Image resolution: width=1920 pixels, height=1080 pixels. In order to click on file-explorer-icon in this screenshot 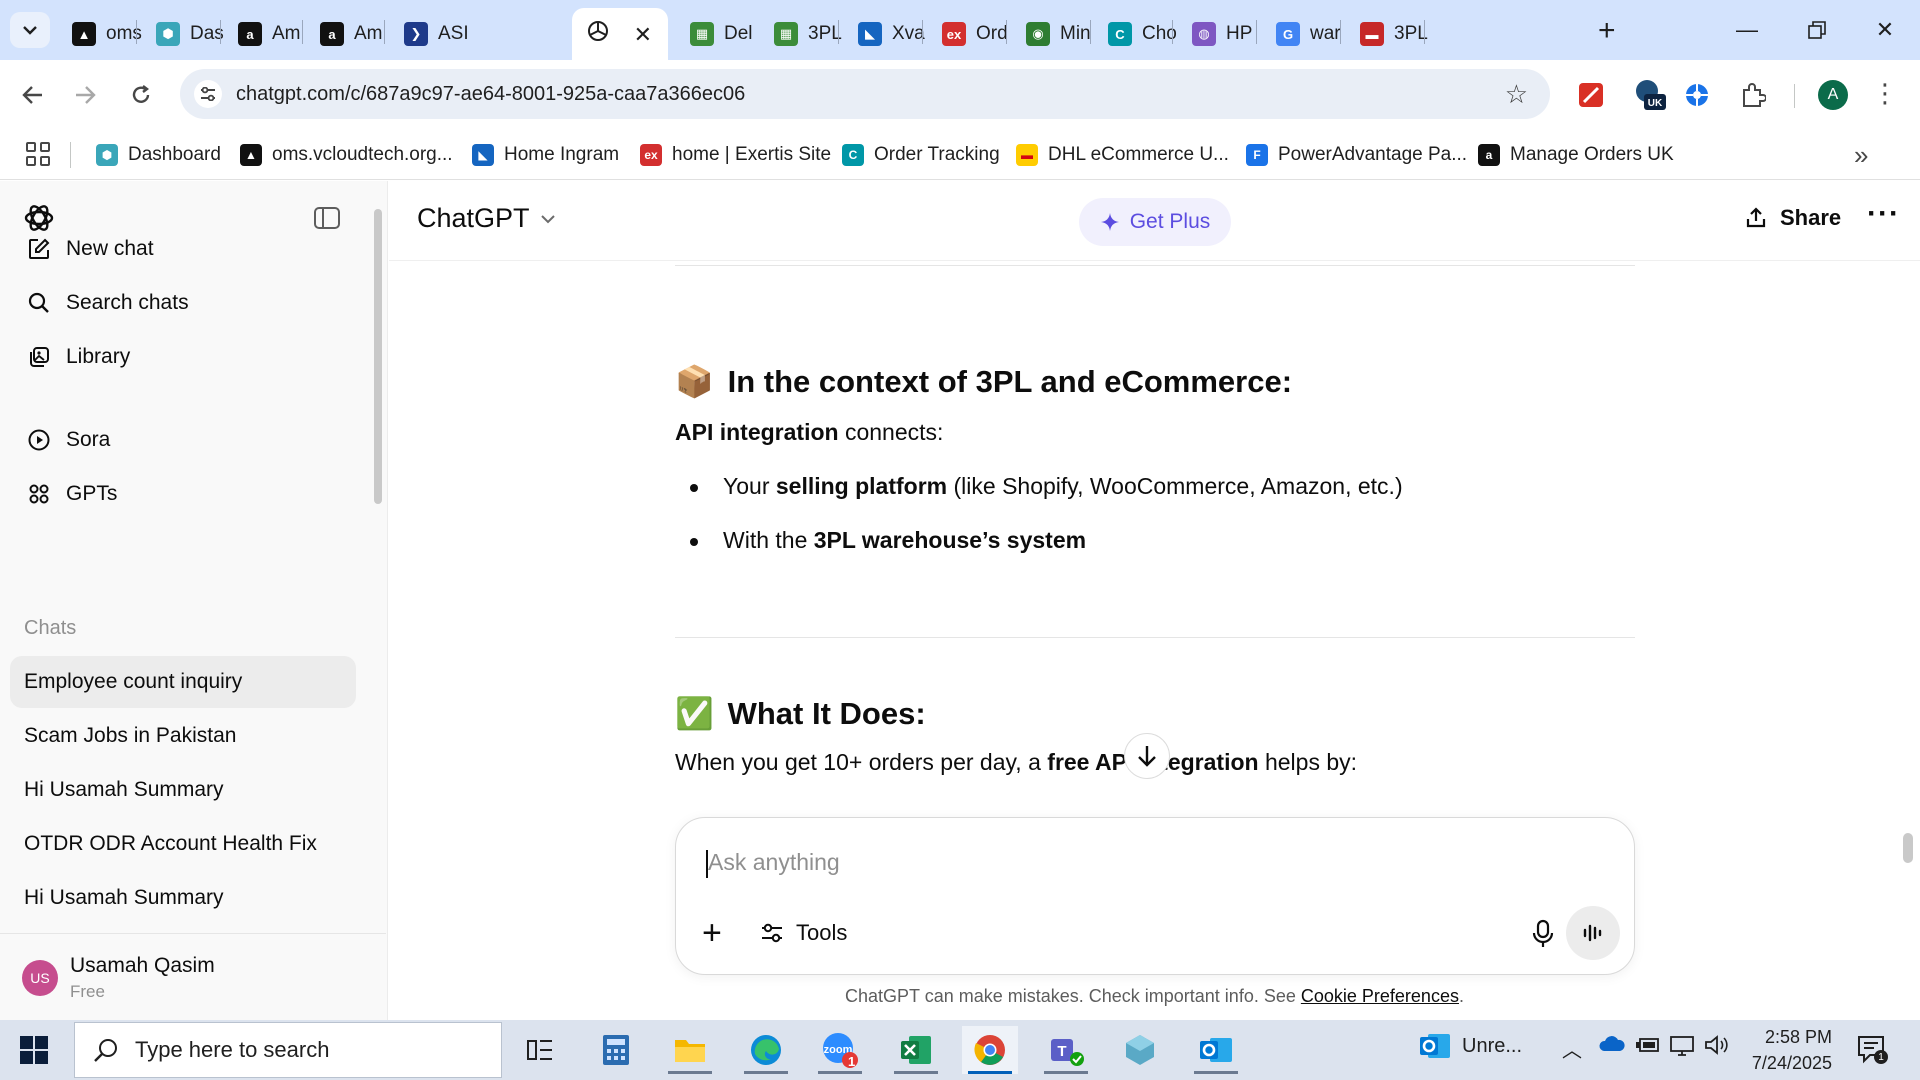, I will do `click(690, 1050)`.